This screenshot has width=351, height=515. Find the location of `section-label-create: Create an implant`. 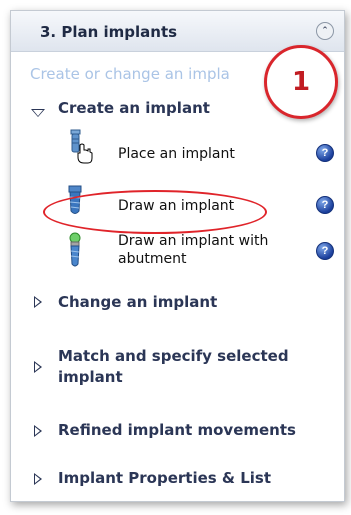

section-label-create: Create an implant is located at coordinates (134, 108).